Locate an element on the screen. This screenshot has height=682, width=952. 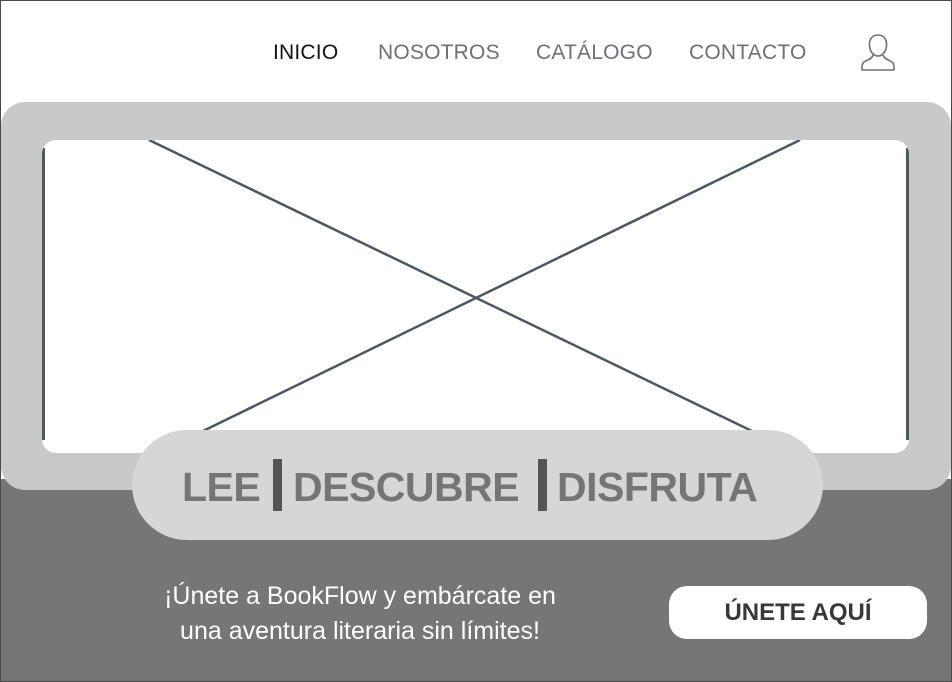
user-icon-graphic is located at coordinates (878, 52).